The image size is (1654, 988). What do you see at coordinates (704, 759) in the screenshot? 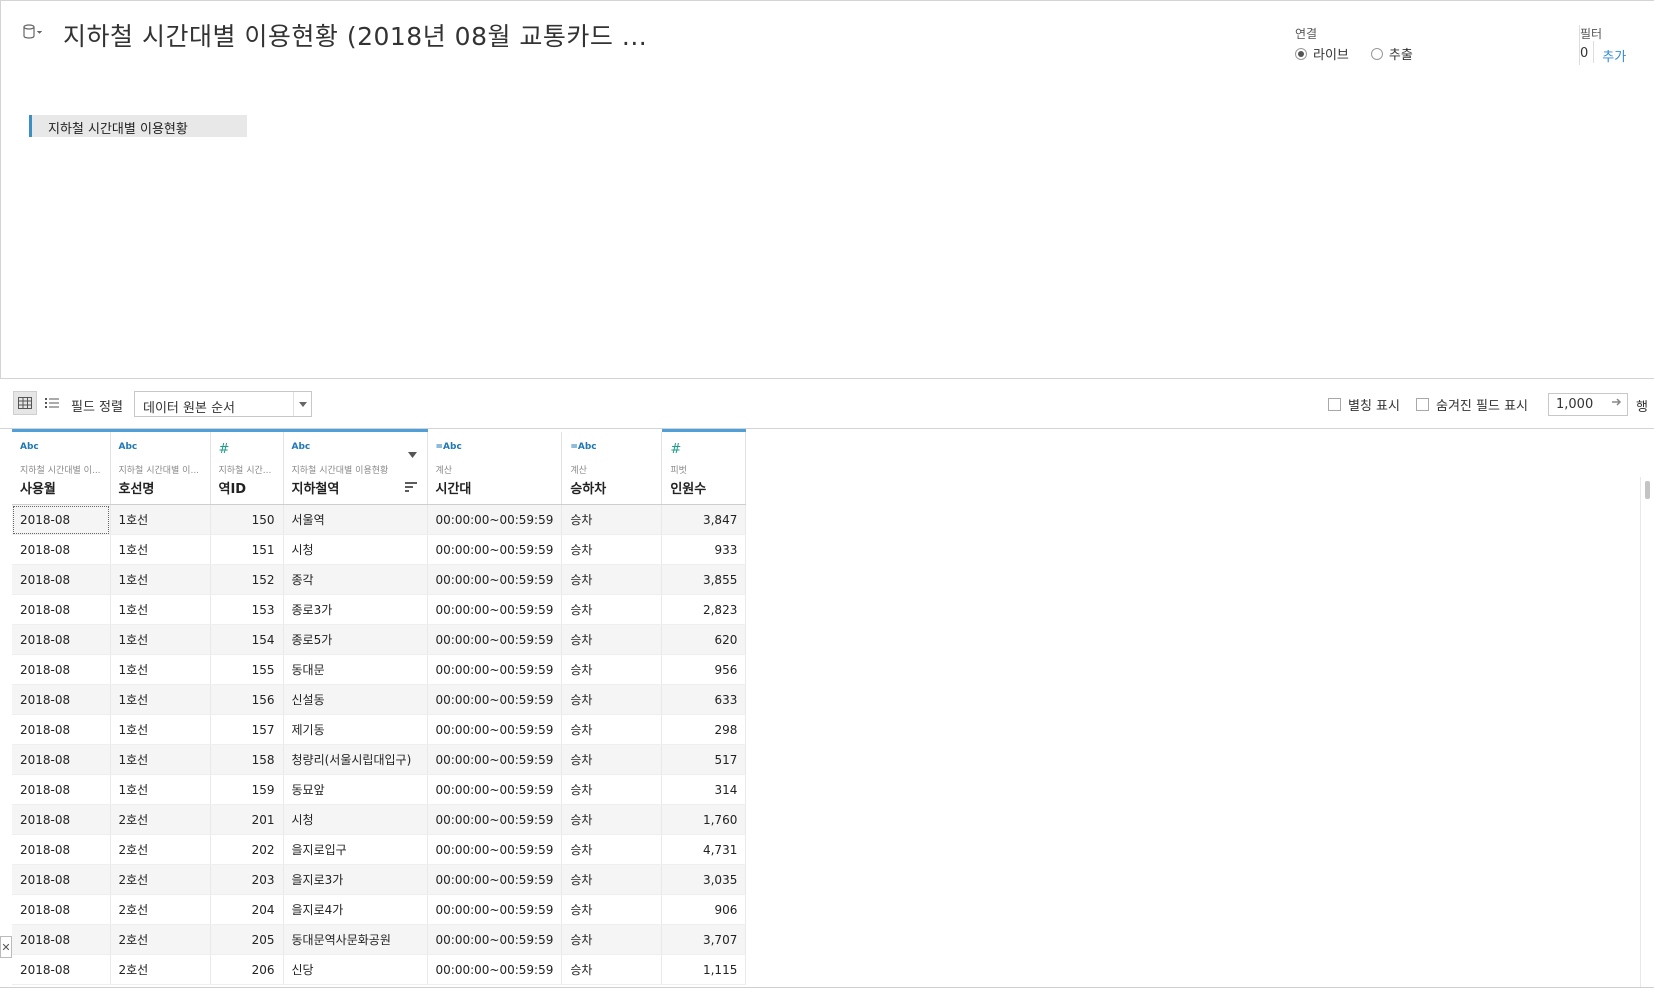
I see `table-cell: 517` at bounding box center [704, 759].